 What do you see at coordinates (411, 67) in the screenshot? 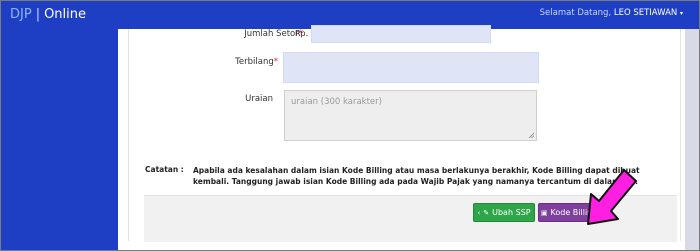
I see `terbilang-field` at bounding box center [411, 67].